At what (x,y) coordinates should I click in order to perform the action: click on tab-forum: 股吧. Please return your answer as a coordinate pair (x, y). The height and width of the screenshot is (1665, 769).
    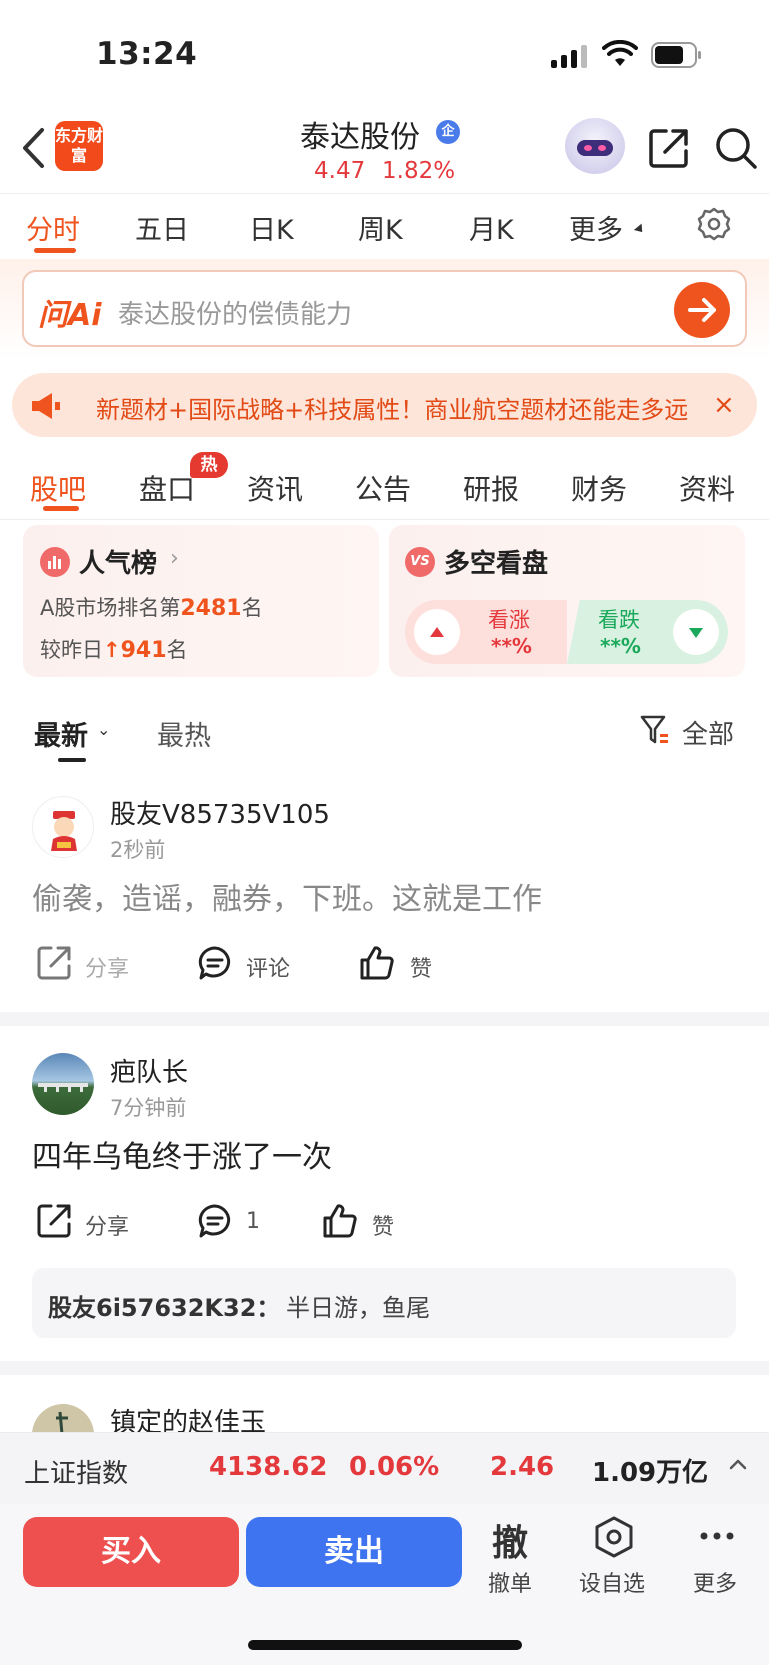
    Looking at the image, I should click on (58, 488).